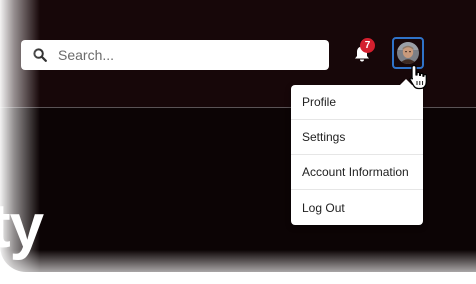 The width and height of the screenshot is (476, 284). What do you see at coordinates (40, 55) in the screenshot?
I see `search-icon` at bounding box center [40, 55].